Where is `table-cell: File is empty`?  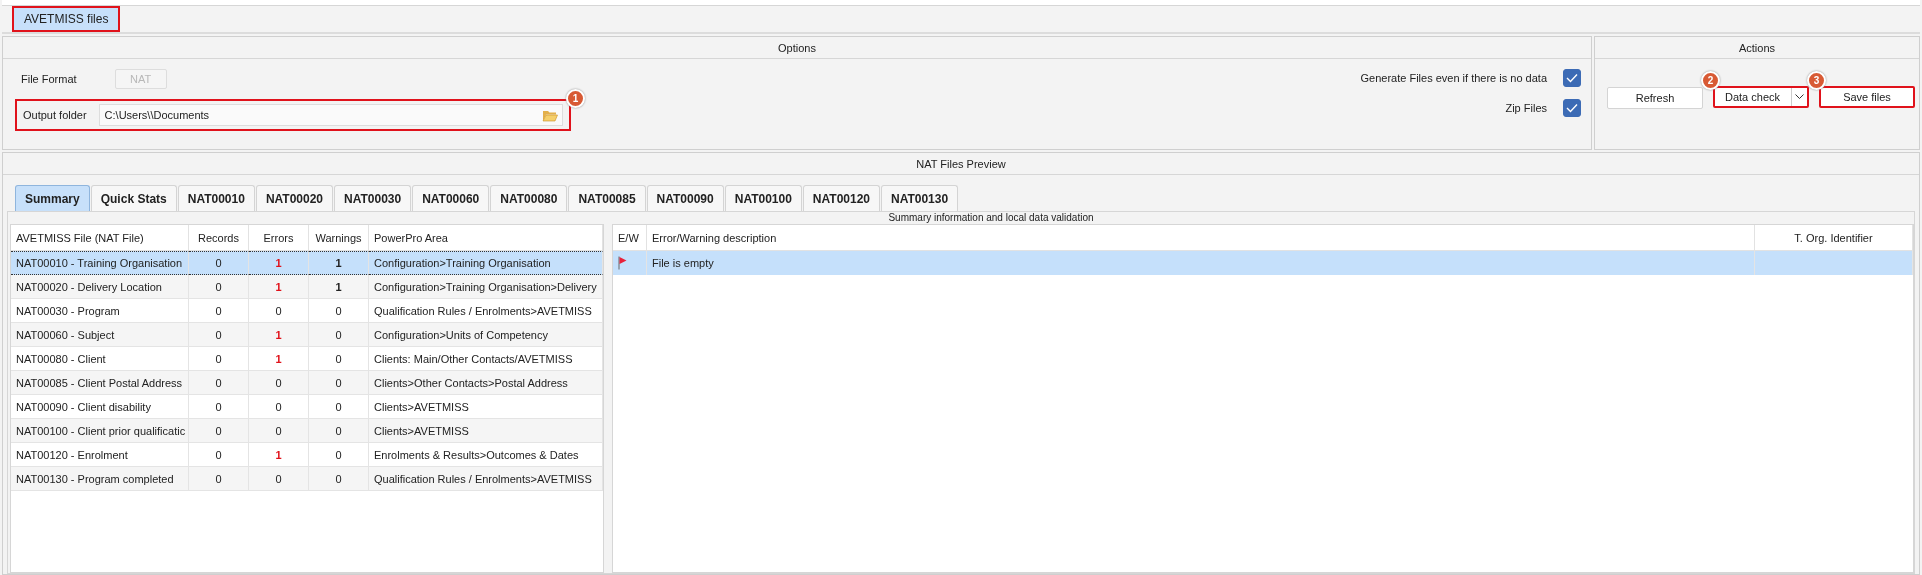 table-cell: File is empty is located at coordinates (1201, 263).